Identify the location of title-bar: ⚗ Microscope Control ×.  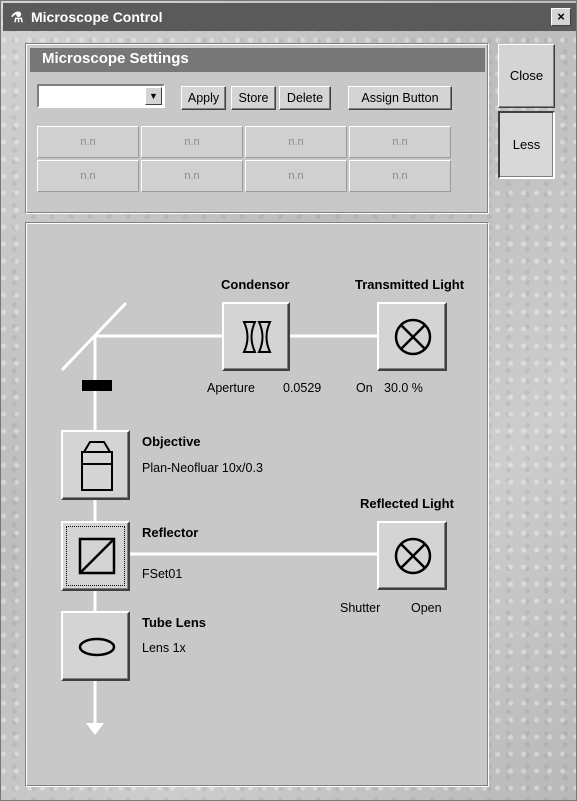
(289, 17).